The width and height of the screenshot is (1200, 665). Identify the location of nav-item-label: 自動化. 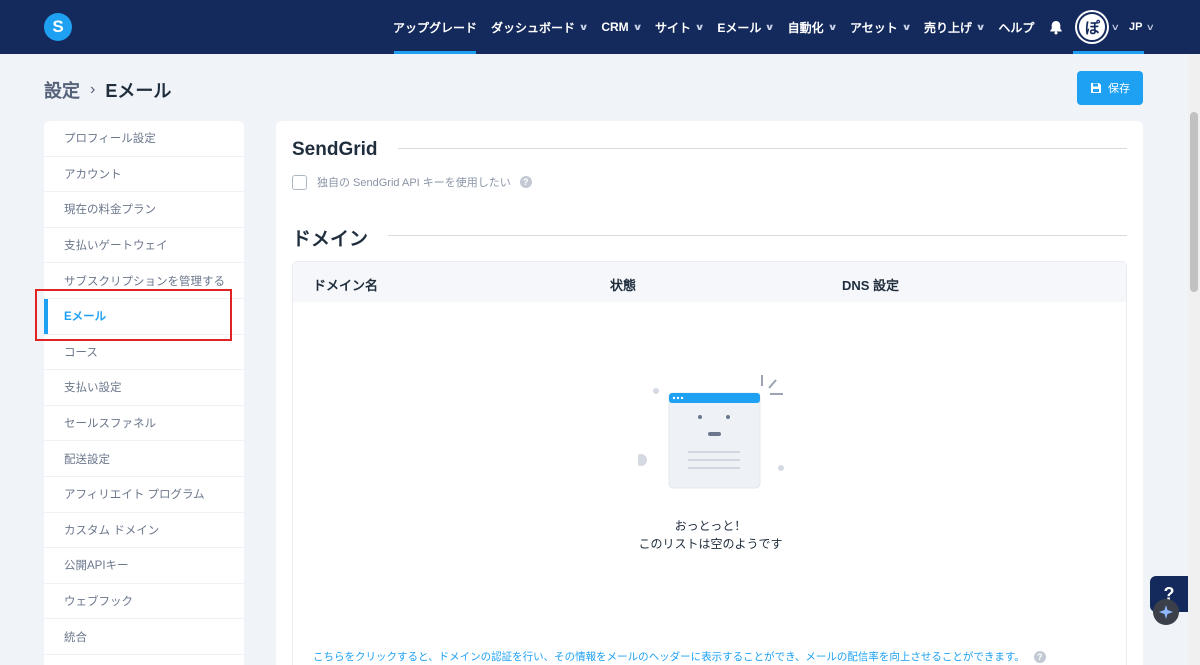
(805, 27).